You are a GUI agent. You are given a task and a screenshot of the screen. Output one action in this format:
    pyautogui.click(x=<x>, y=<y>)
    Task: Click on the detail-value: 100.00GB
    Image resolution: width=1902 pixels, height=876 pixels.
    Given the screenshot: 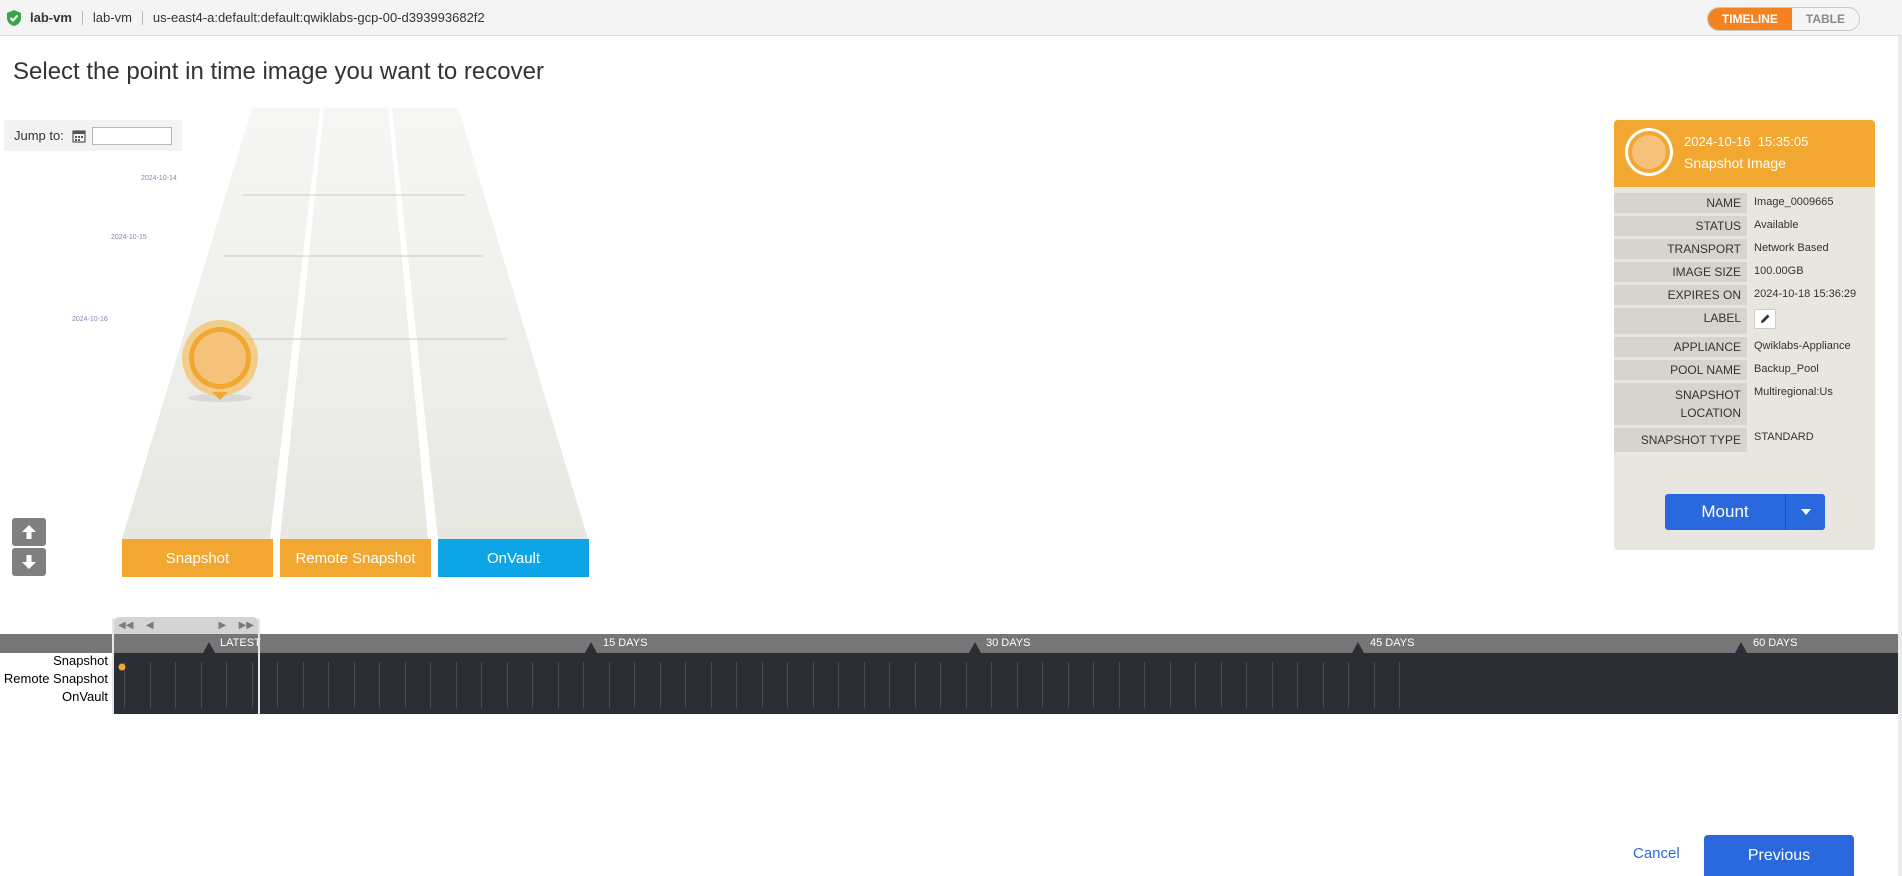 What is the action you would take?
    pyautogui.click(x=1779, y=271)
    